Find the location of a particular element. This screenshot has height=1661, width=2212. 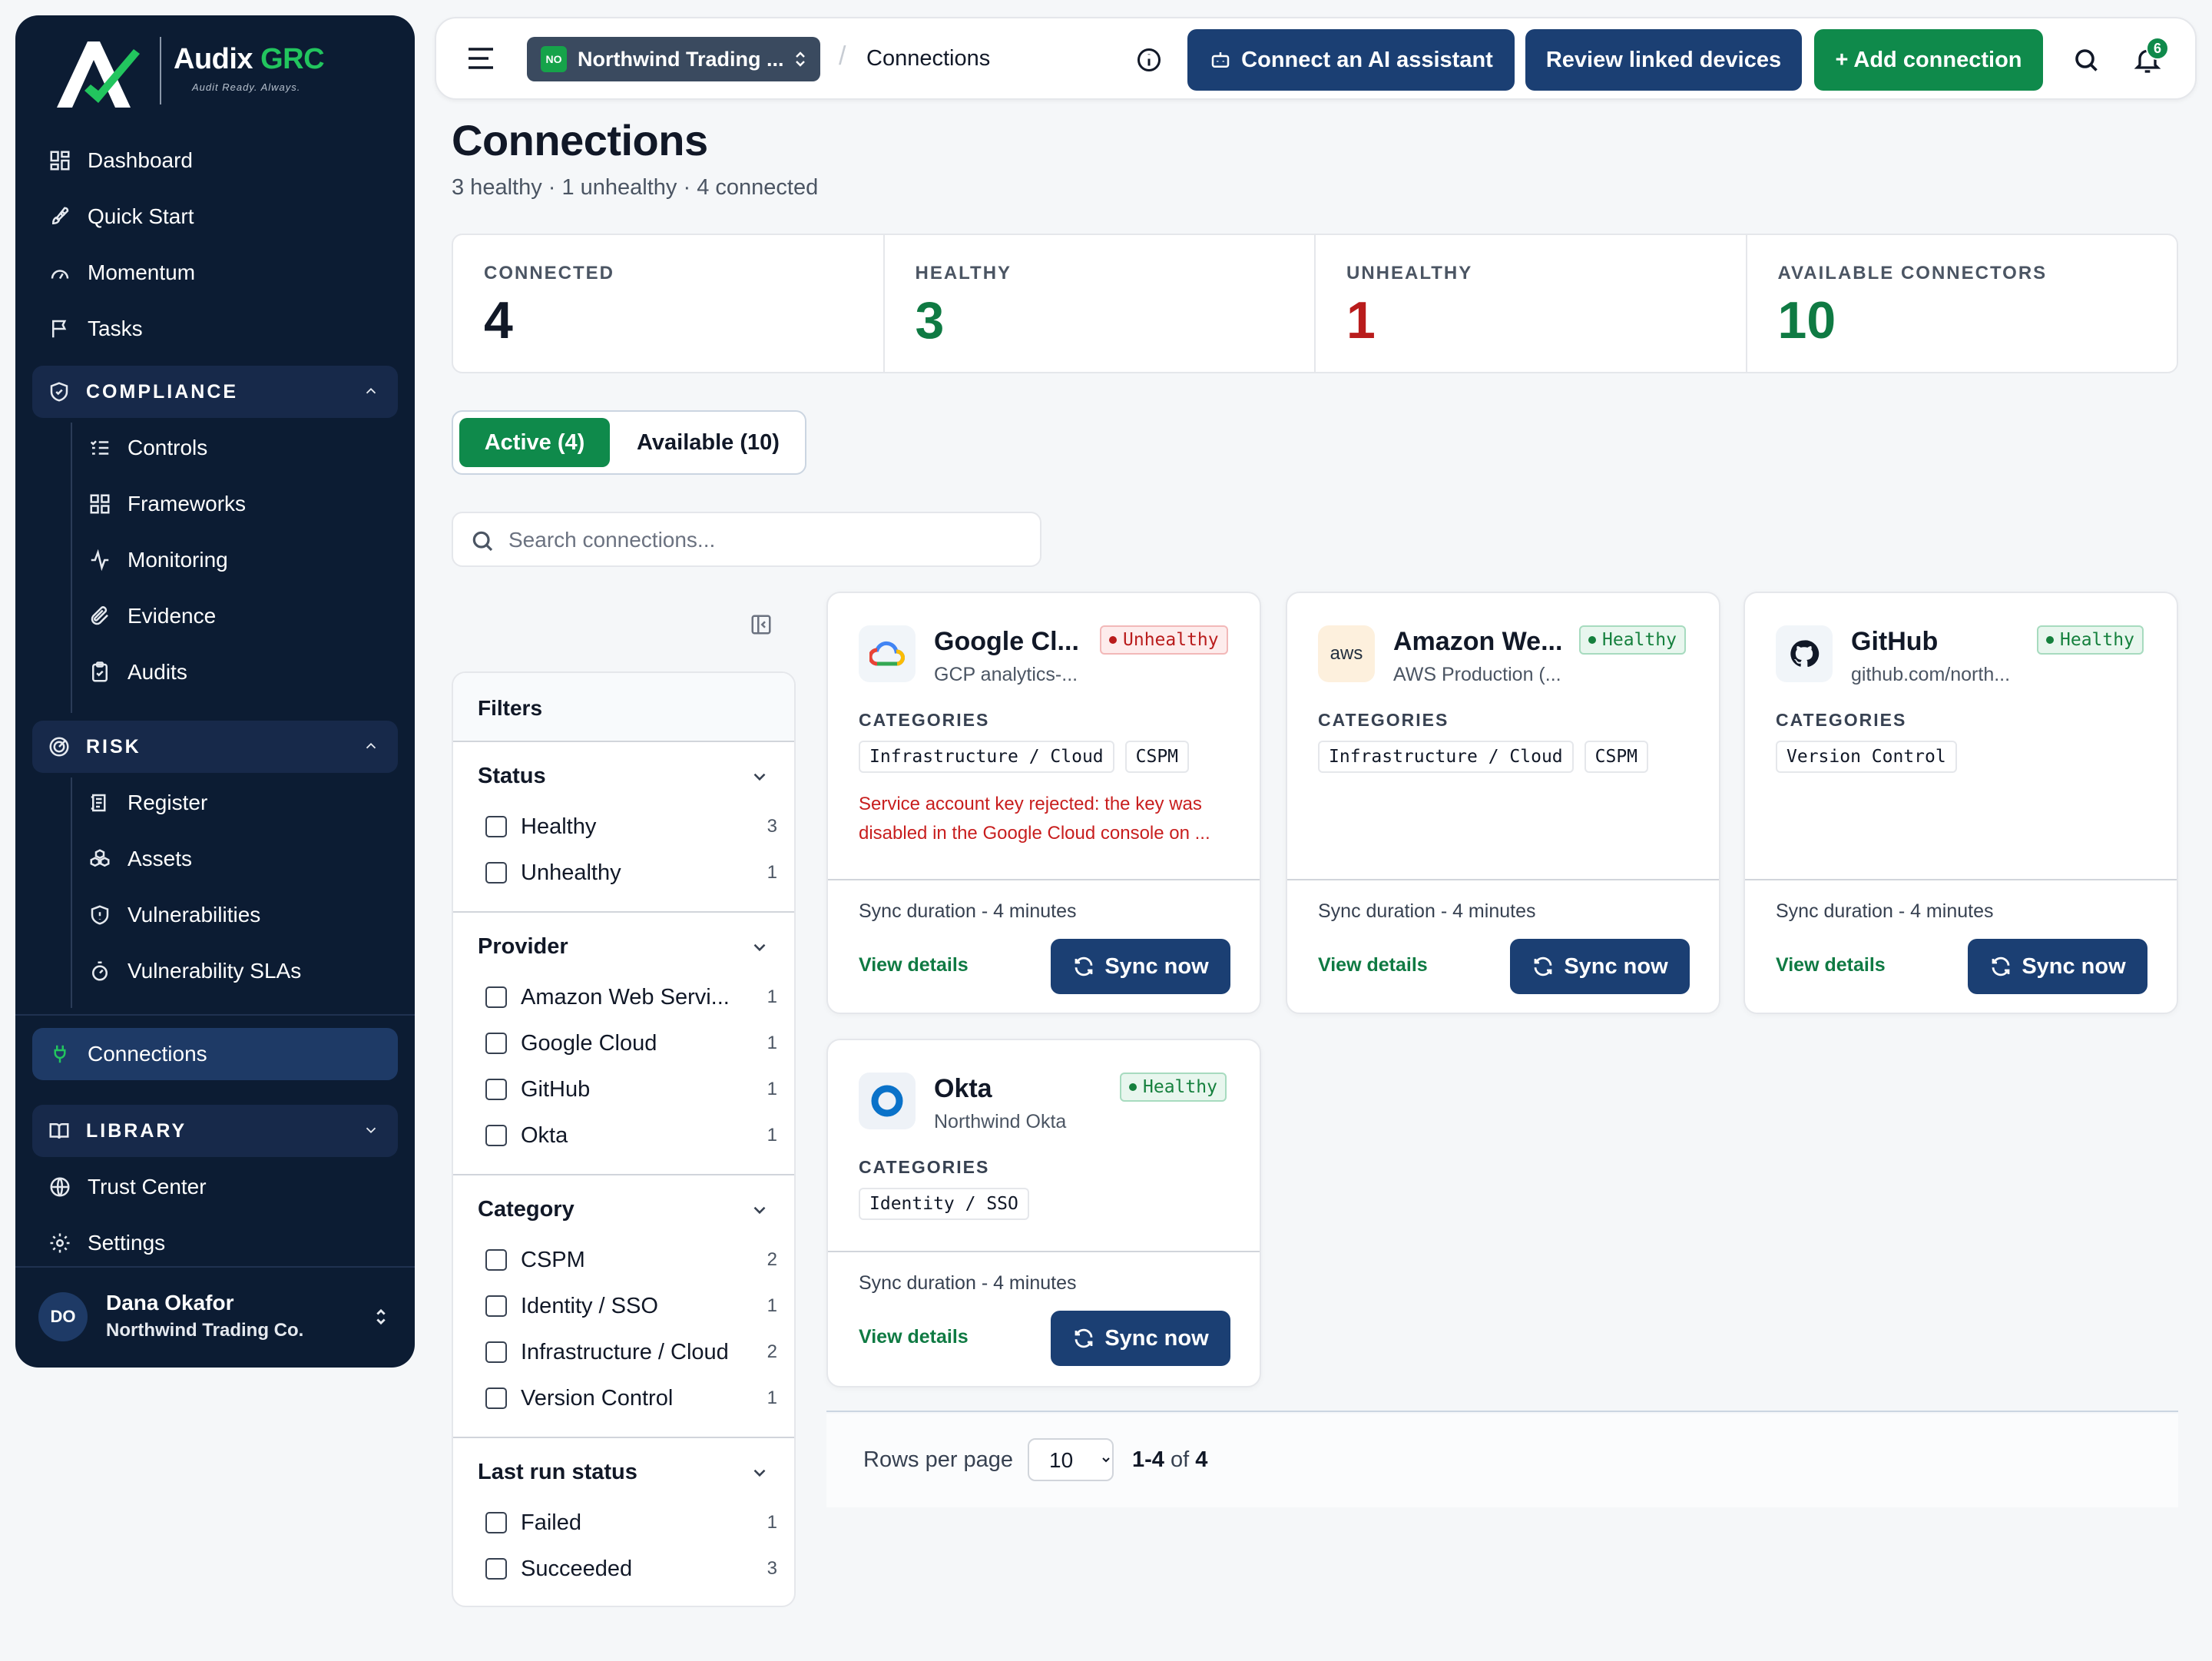

user-org: Northwind Trading Co. is located at coordinates (205, 1330).